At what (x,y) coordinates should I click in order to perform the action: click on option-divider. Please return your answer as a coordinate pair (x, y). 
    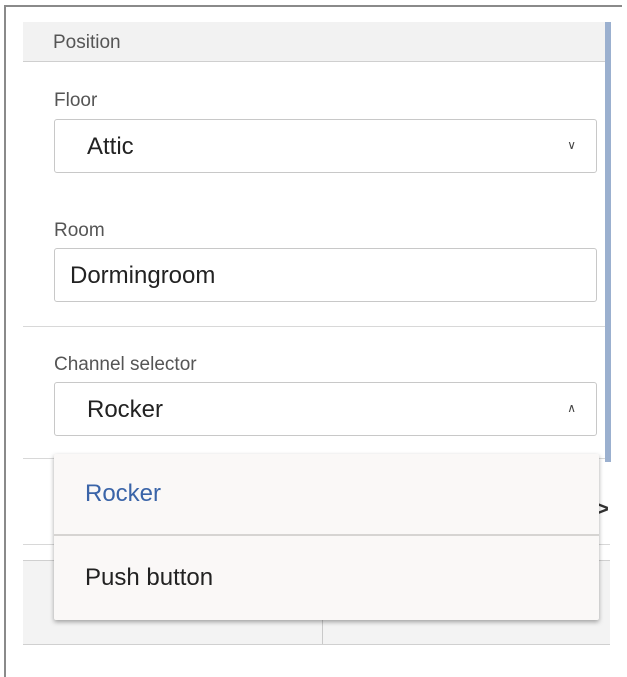
    Looking at the image, I should click on (326, 535).